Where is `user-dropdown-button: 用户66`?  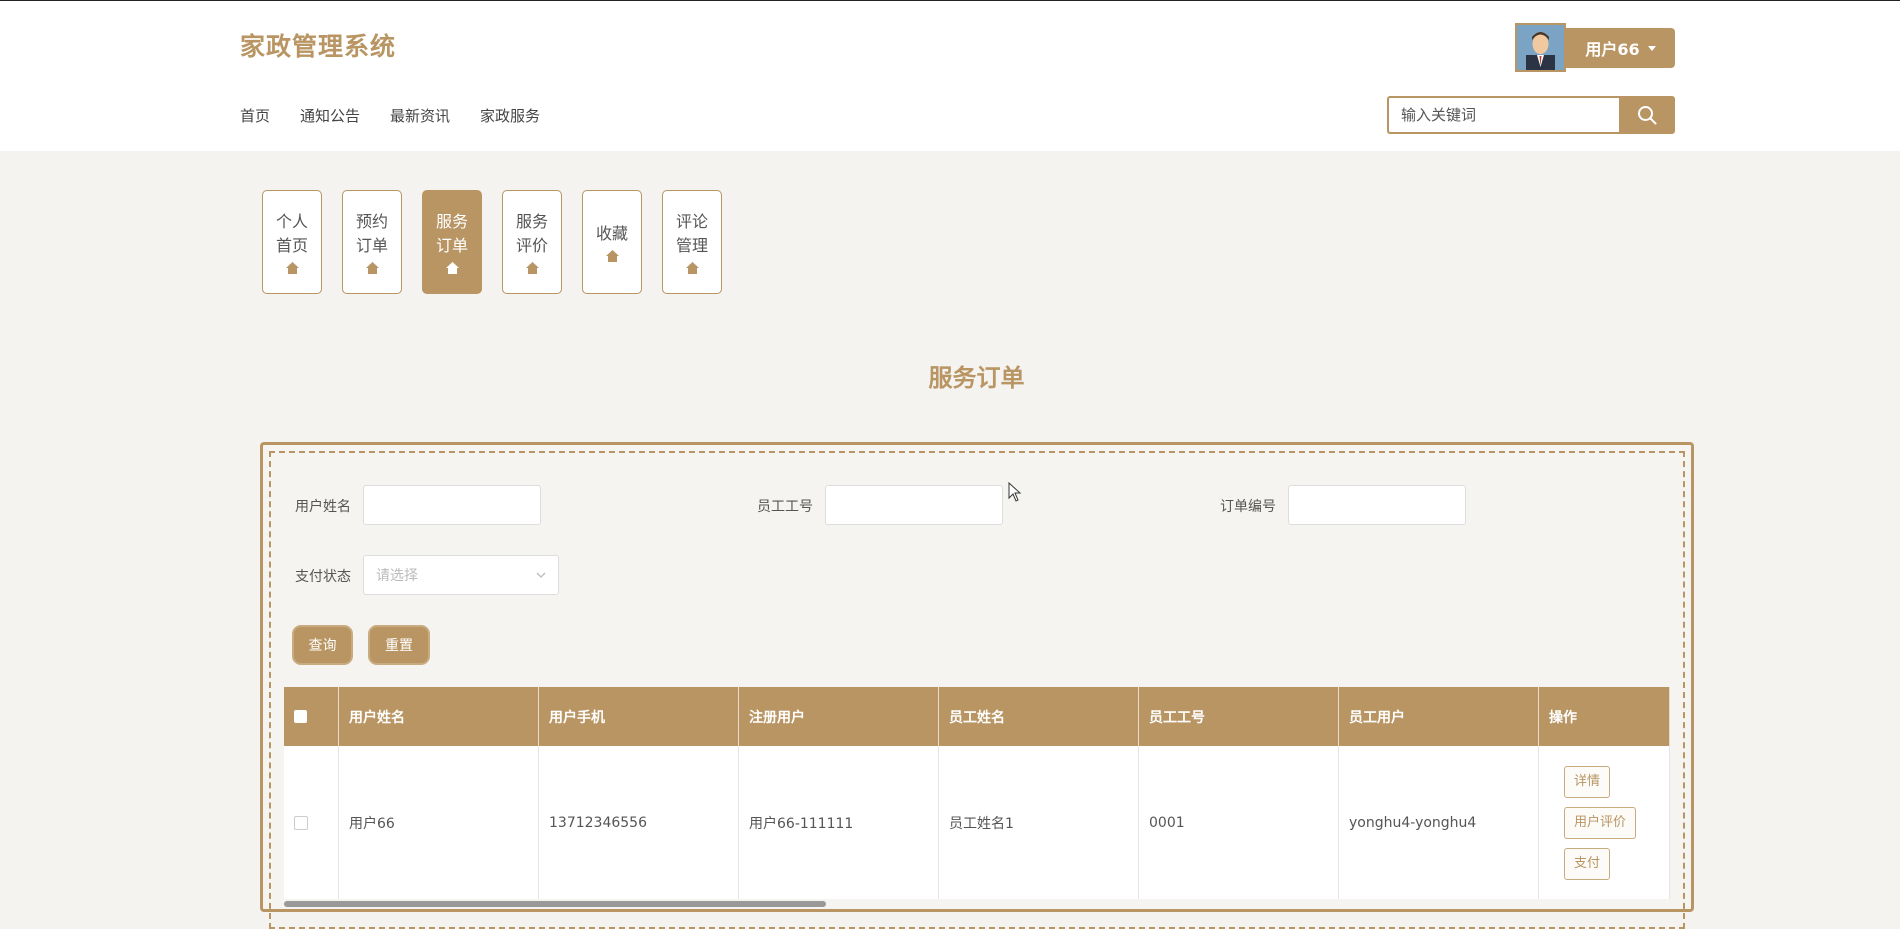 user-dropdown-button: 用户66 is located at coordinates (1620, 48).